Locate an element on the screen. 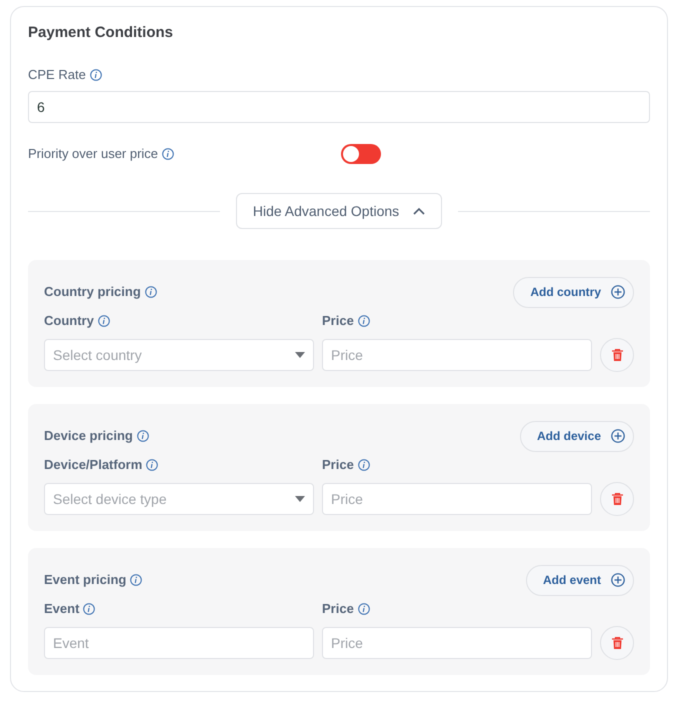 This screenshot has height=709, width=678. field-label: Event is located at coordinates (62, 609).